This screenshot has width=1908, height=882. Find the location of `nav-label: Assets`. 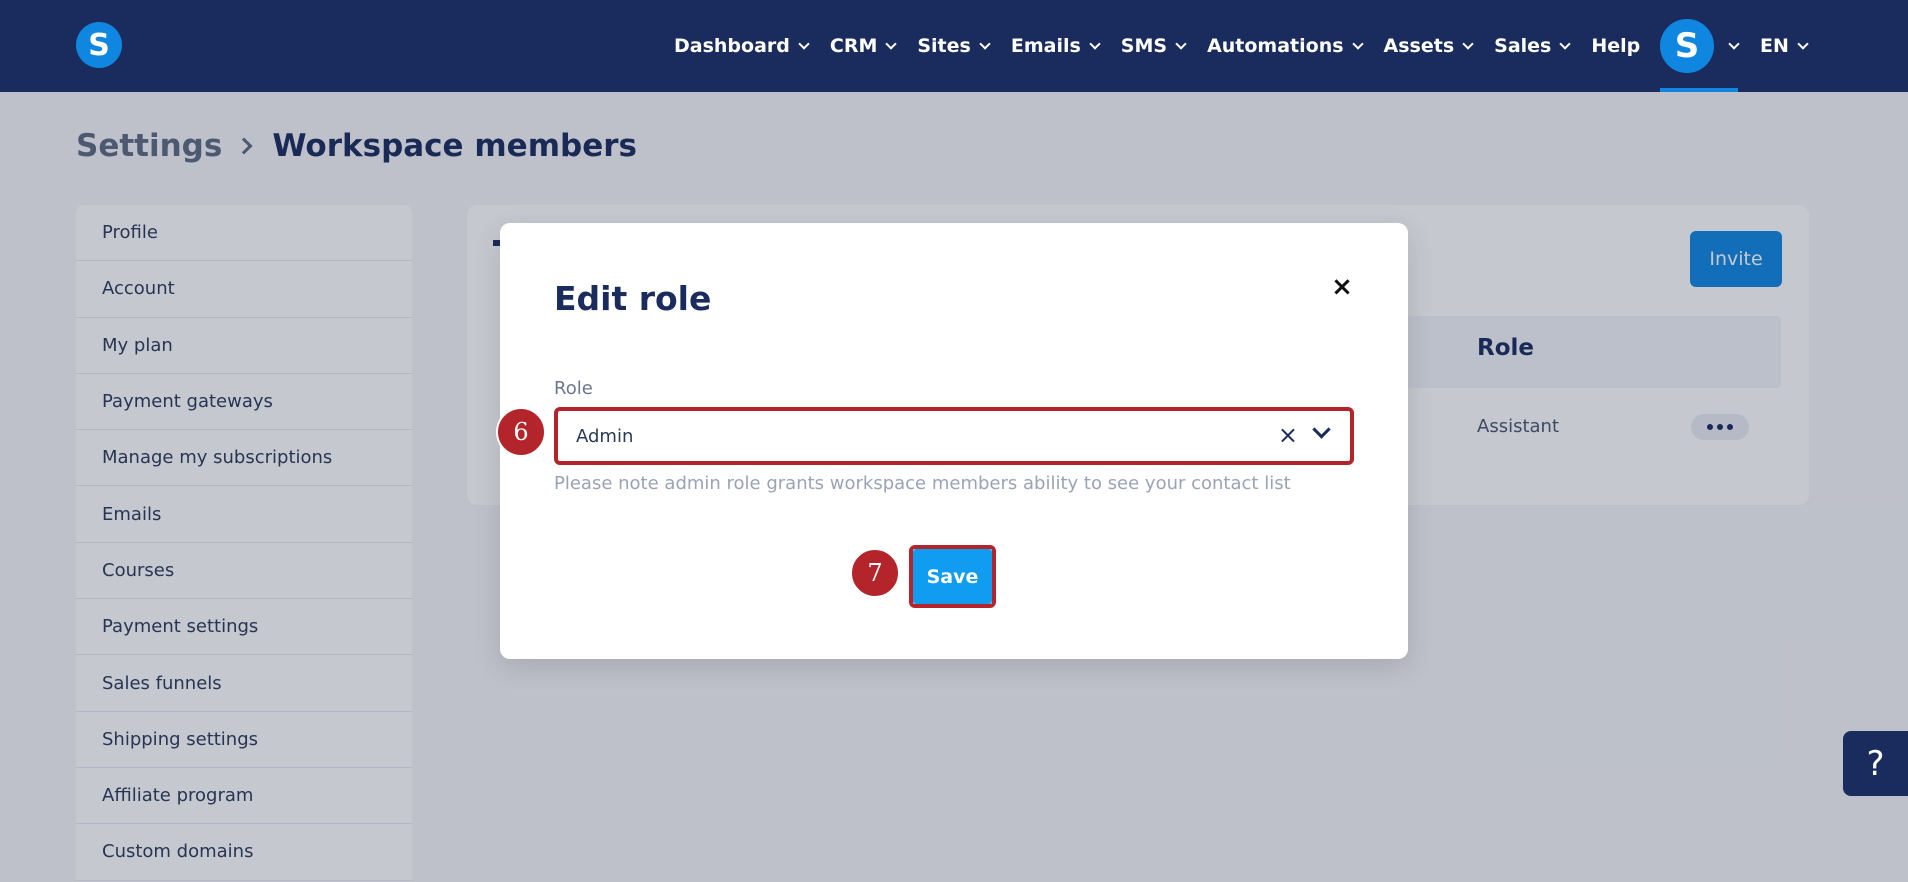

nav-label: Assets is located at coordinates (1419, 46).